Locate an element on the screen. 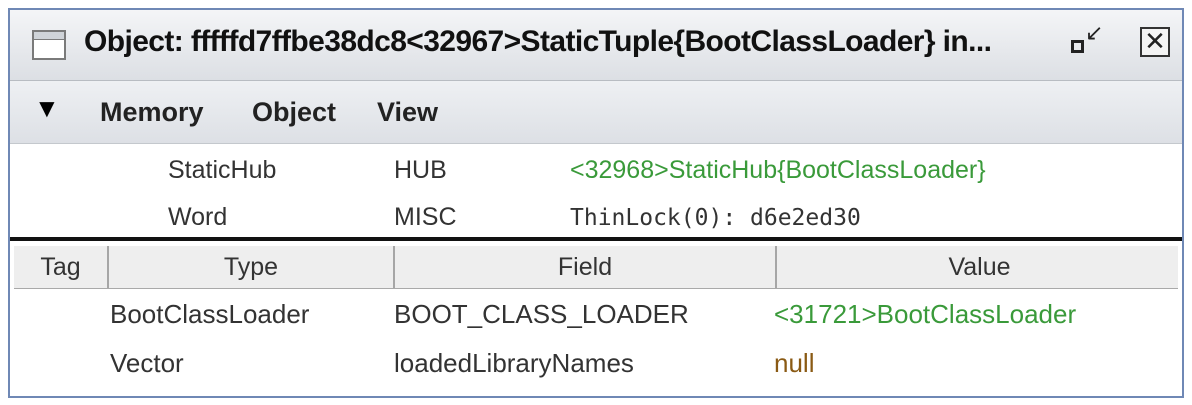  menu-object: Object is located at coordinates (294, 112).